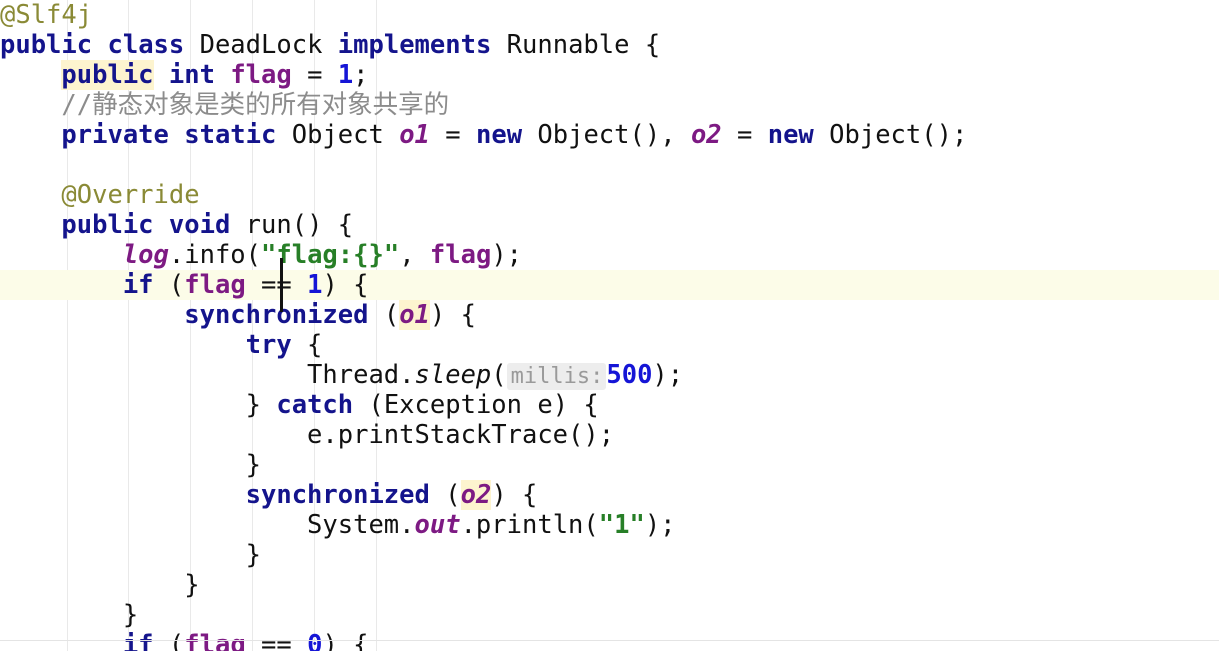 The height and width of the screenshot is (651, 1219). I want to click on code-token-plain: ) {, so click(345, 285).